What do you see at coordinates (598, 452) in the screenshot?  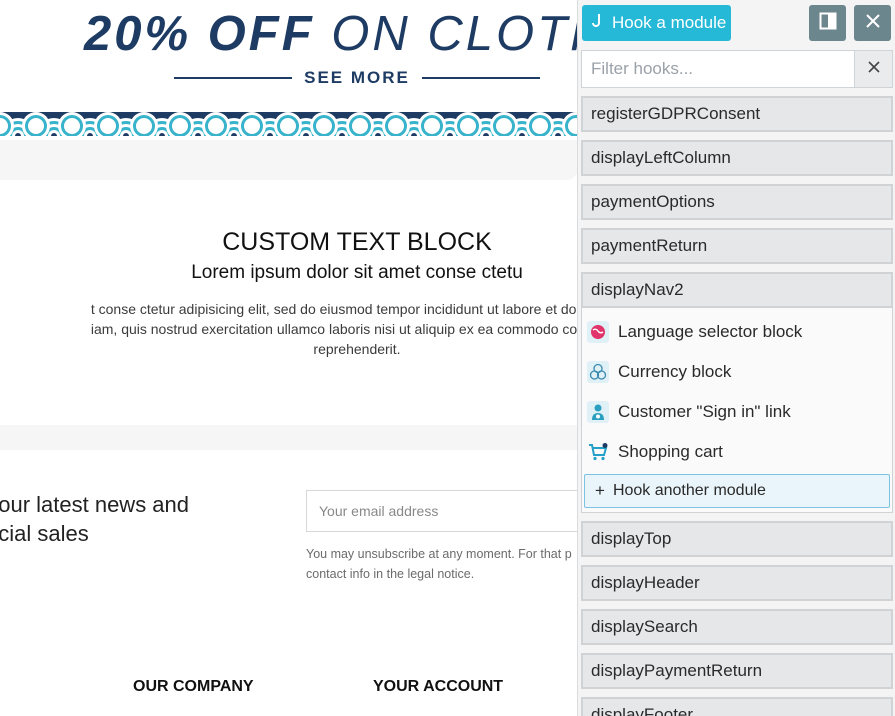 I see `cart-icon` at bounding box center [598, 452].